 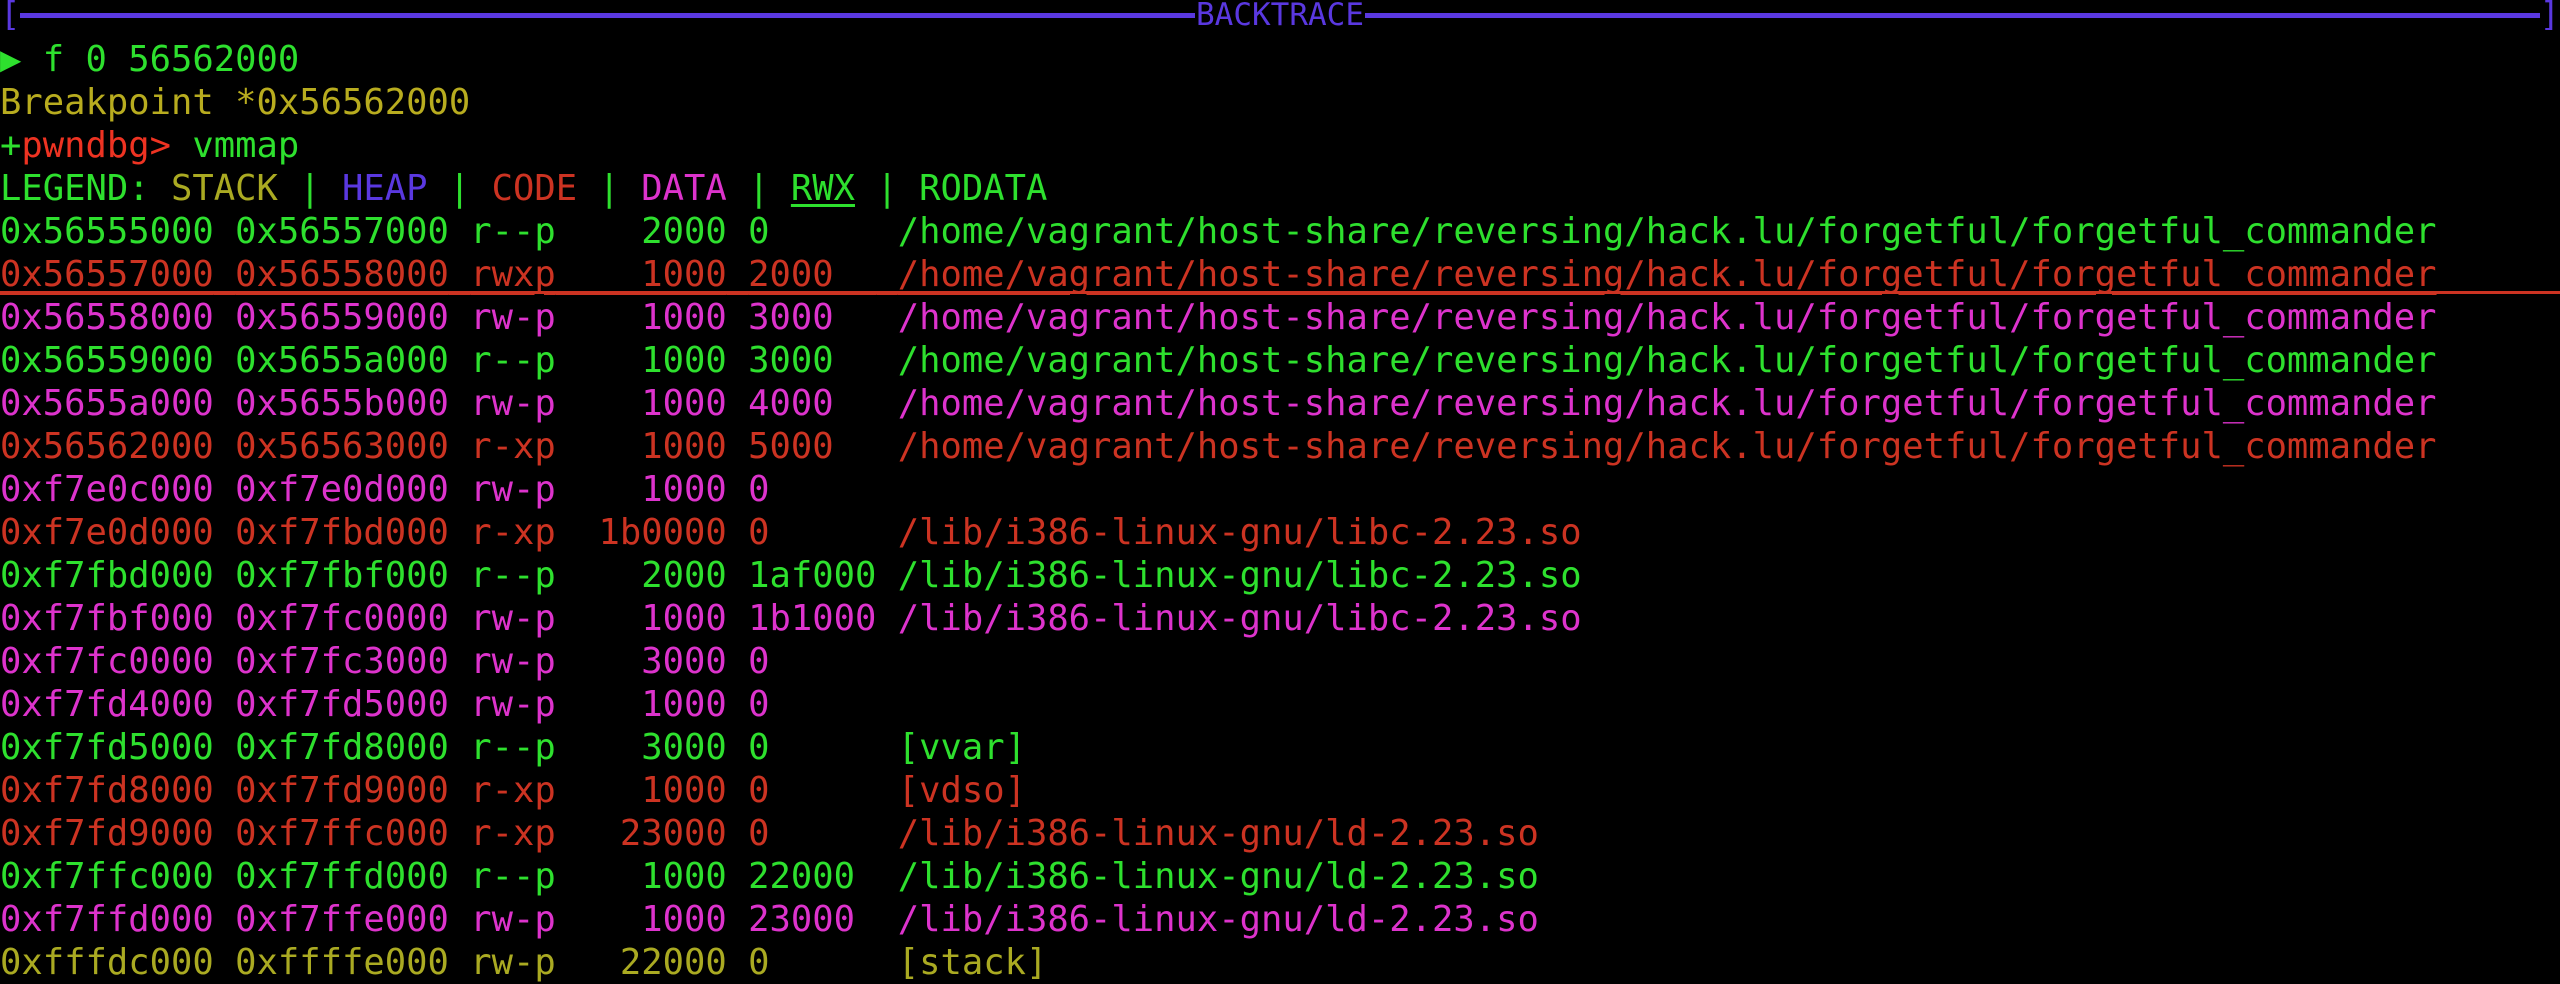 What do you see at coordinates (107, 747) in the screenshot?
I see `vmmap-cell-start: 0xf7fd5000` at bounding box center [107, 747].